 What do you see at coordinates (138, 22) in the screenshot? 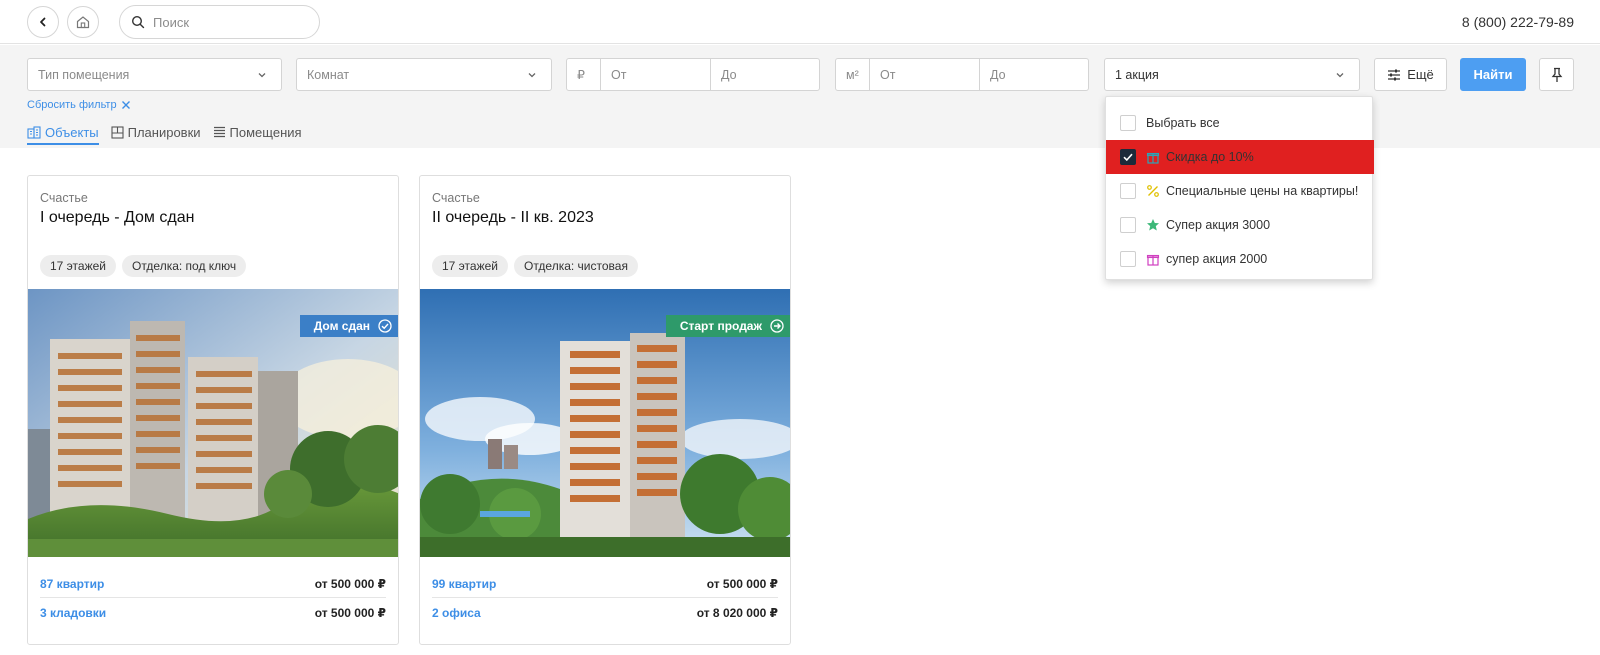
I see `search-icon` at bounding box center [138, 22].